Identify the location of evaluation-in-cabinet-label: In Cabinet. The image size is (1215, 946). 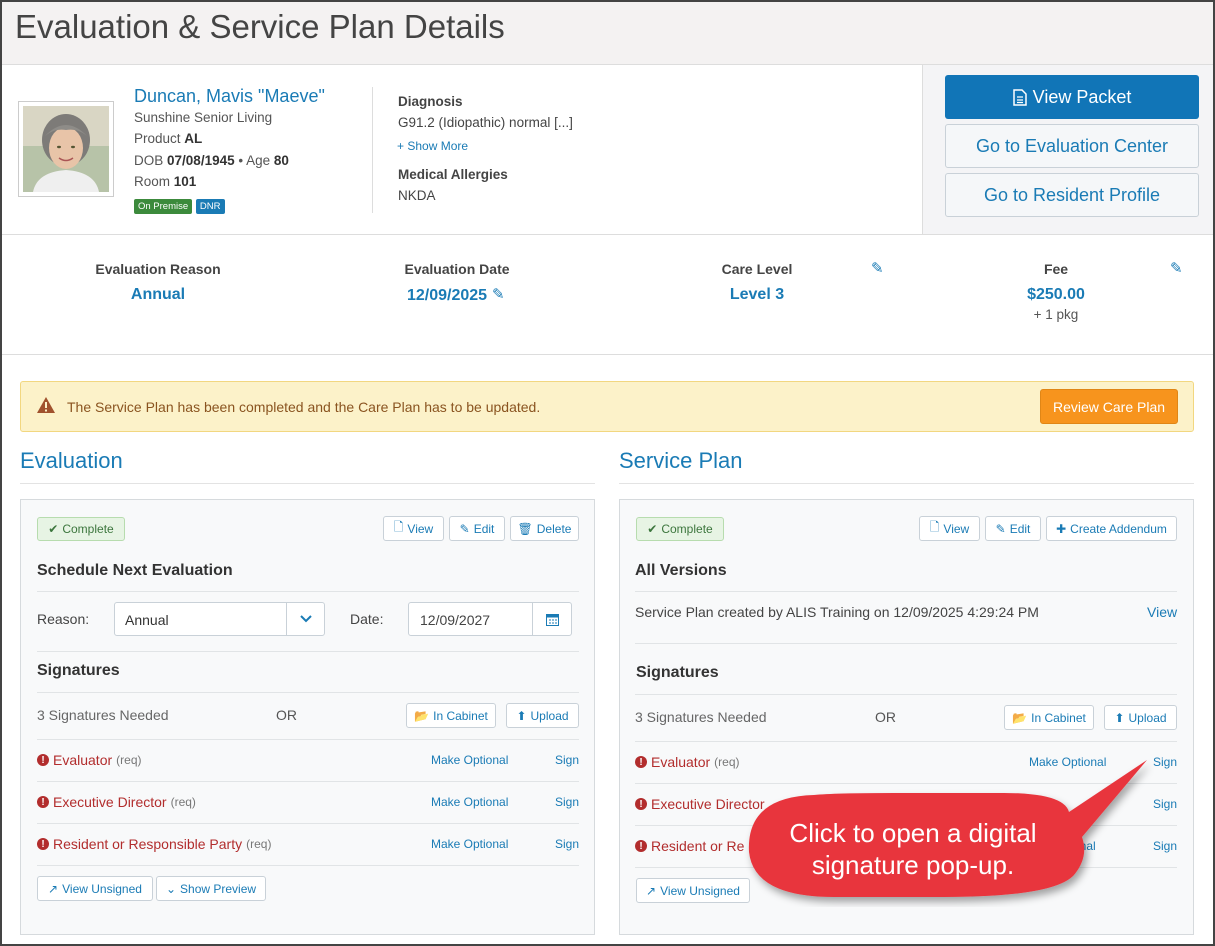
(460, 715).